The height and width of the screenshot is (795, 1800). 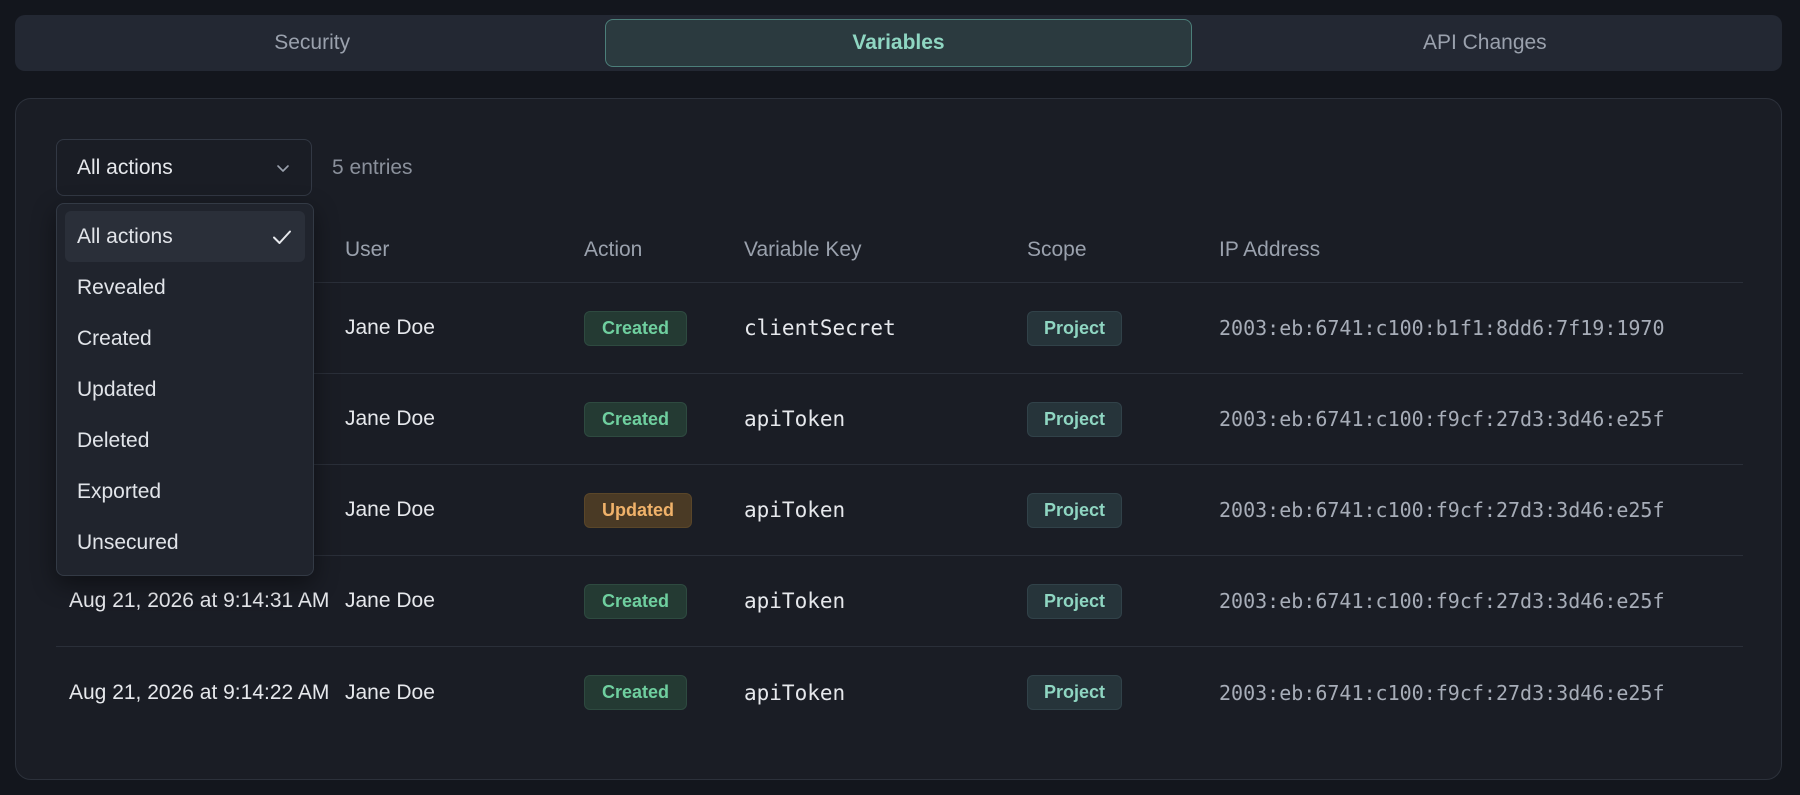 I want to click on dropdown-option-updated: Updated, so click(x=185, y=389).